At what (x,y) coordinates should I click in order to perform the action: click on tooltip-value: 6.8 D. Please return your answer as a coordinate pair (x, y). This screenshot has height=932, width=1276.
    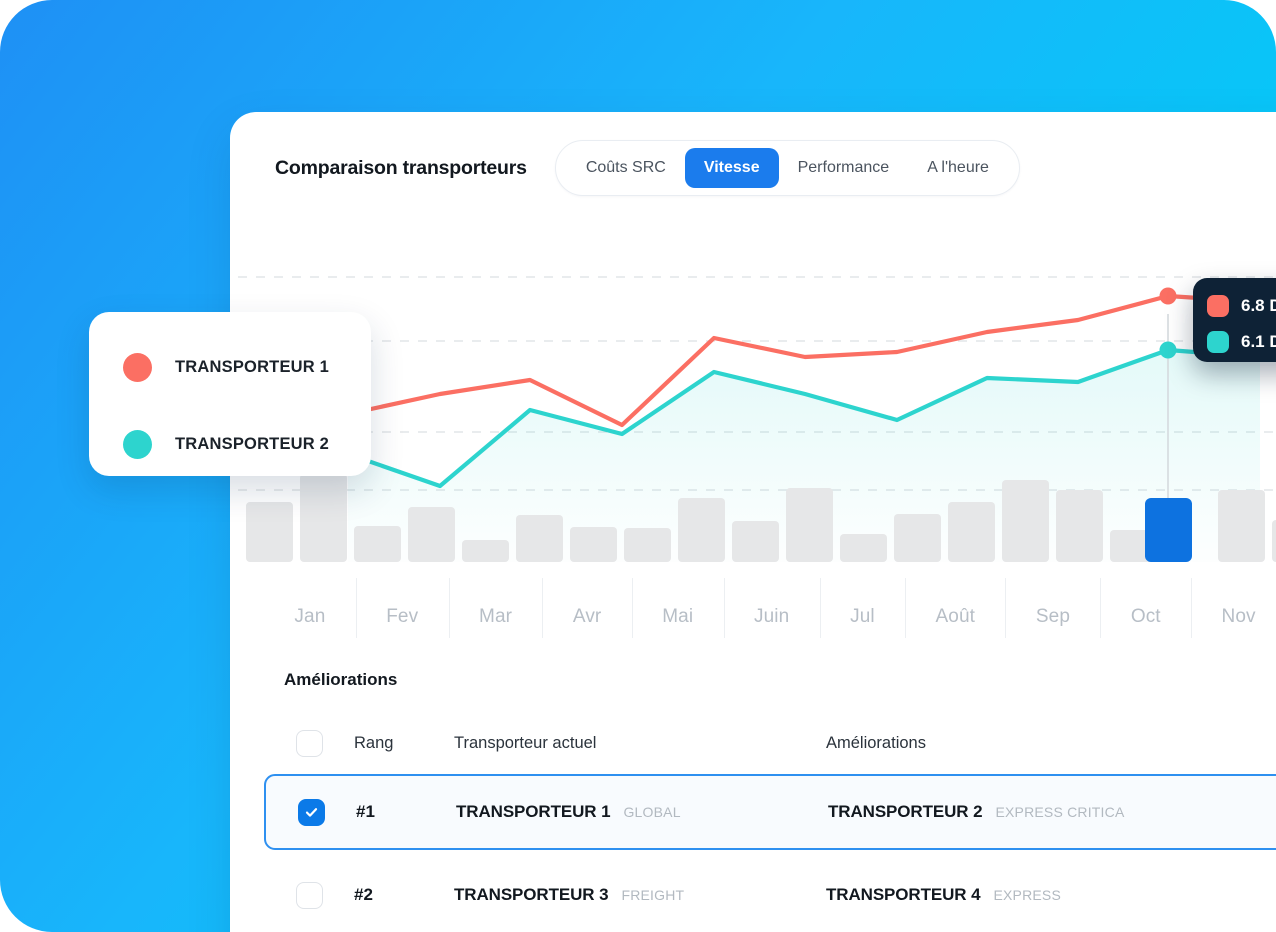
    Looking at the image, I should click on (1258, 305).